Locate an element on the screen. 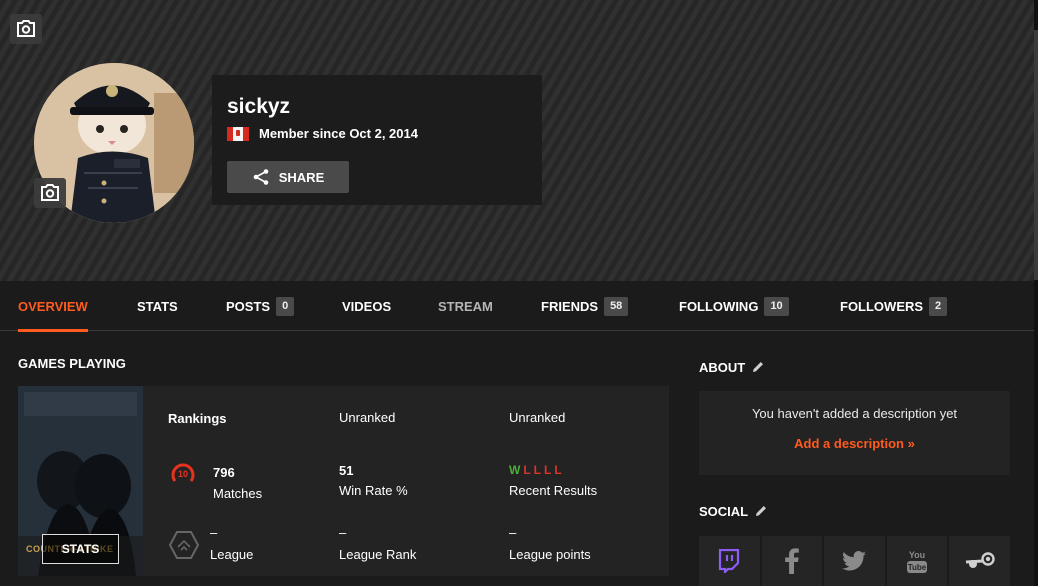 The width and height of the screenshot is (1038, 586). tab-label: STATS is located at coordinates (157, 306).